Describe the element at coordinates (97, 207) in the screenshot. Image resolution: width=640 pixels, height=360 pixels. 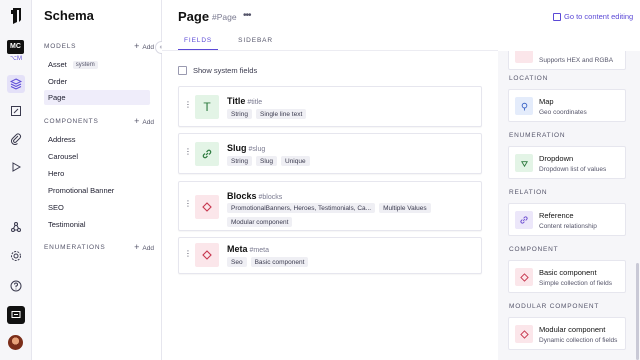
I see `sidebar-item-seo: SEO` at that location.